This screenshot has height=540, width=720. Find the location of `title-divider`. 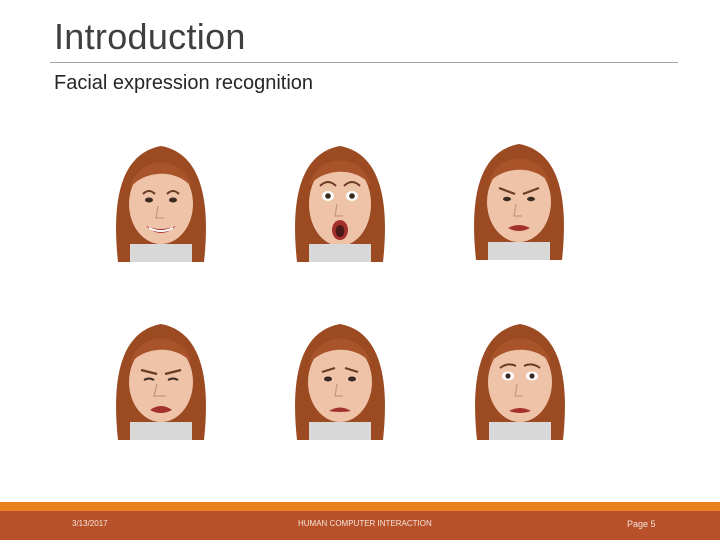

title-divider is located at coordinates (364, 62).